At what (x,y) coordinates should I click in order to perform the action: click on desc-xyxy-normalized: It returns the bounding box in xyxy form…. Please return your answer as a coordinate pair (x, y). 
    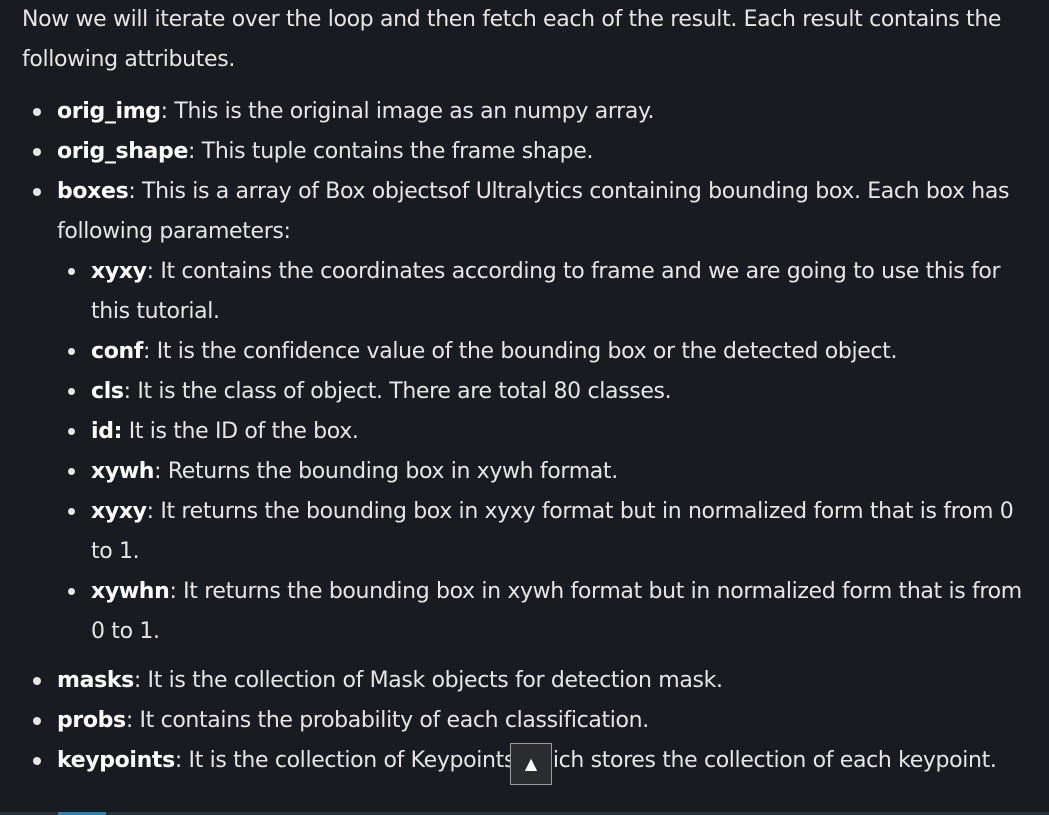
    Looking at the image, I should click on (552, 531).